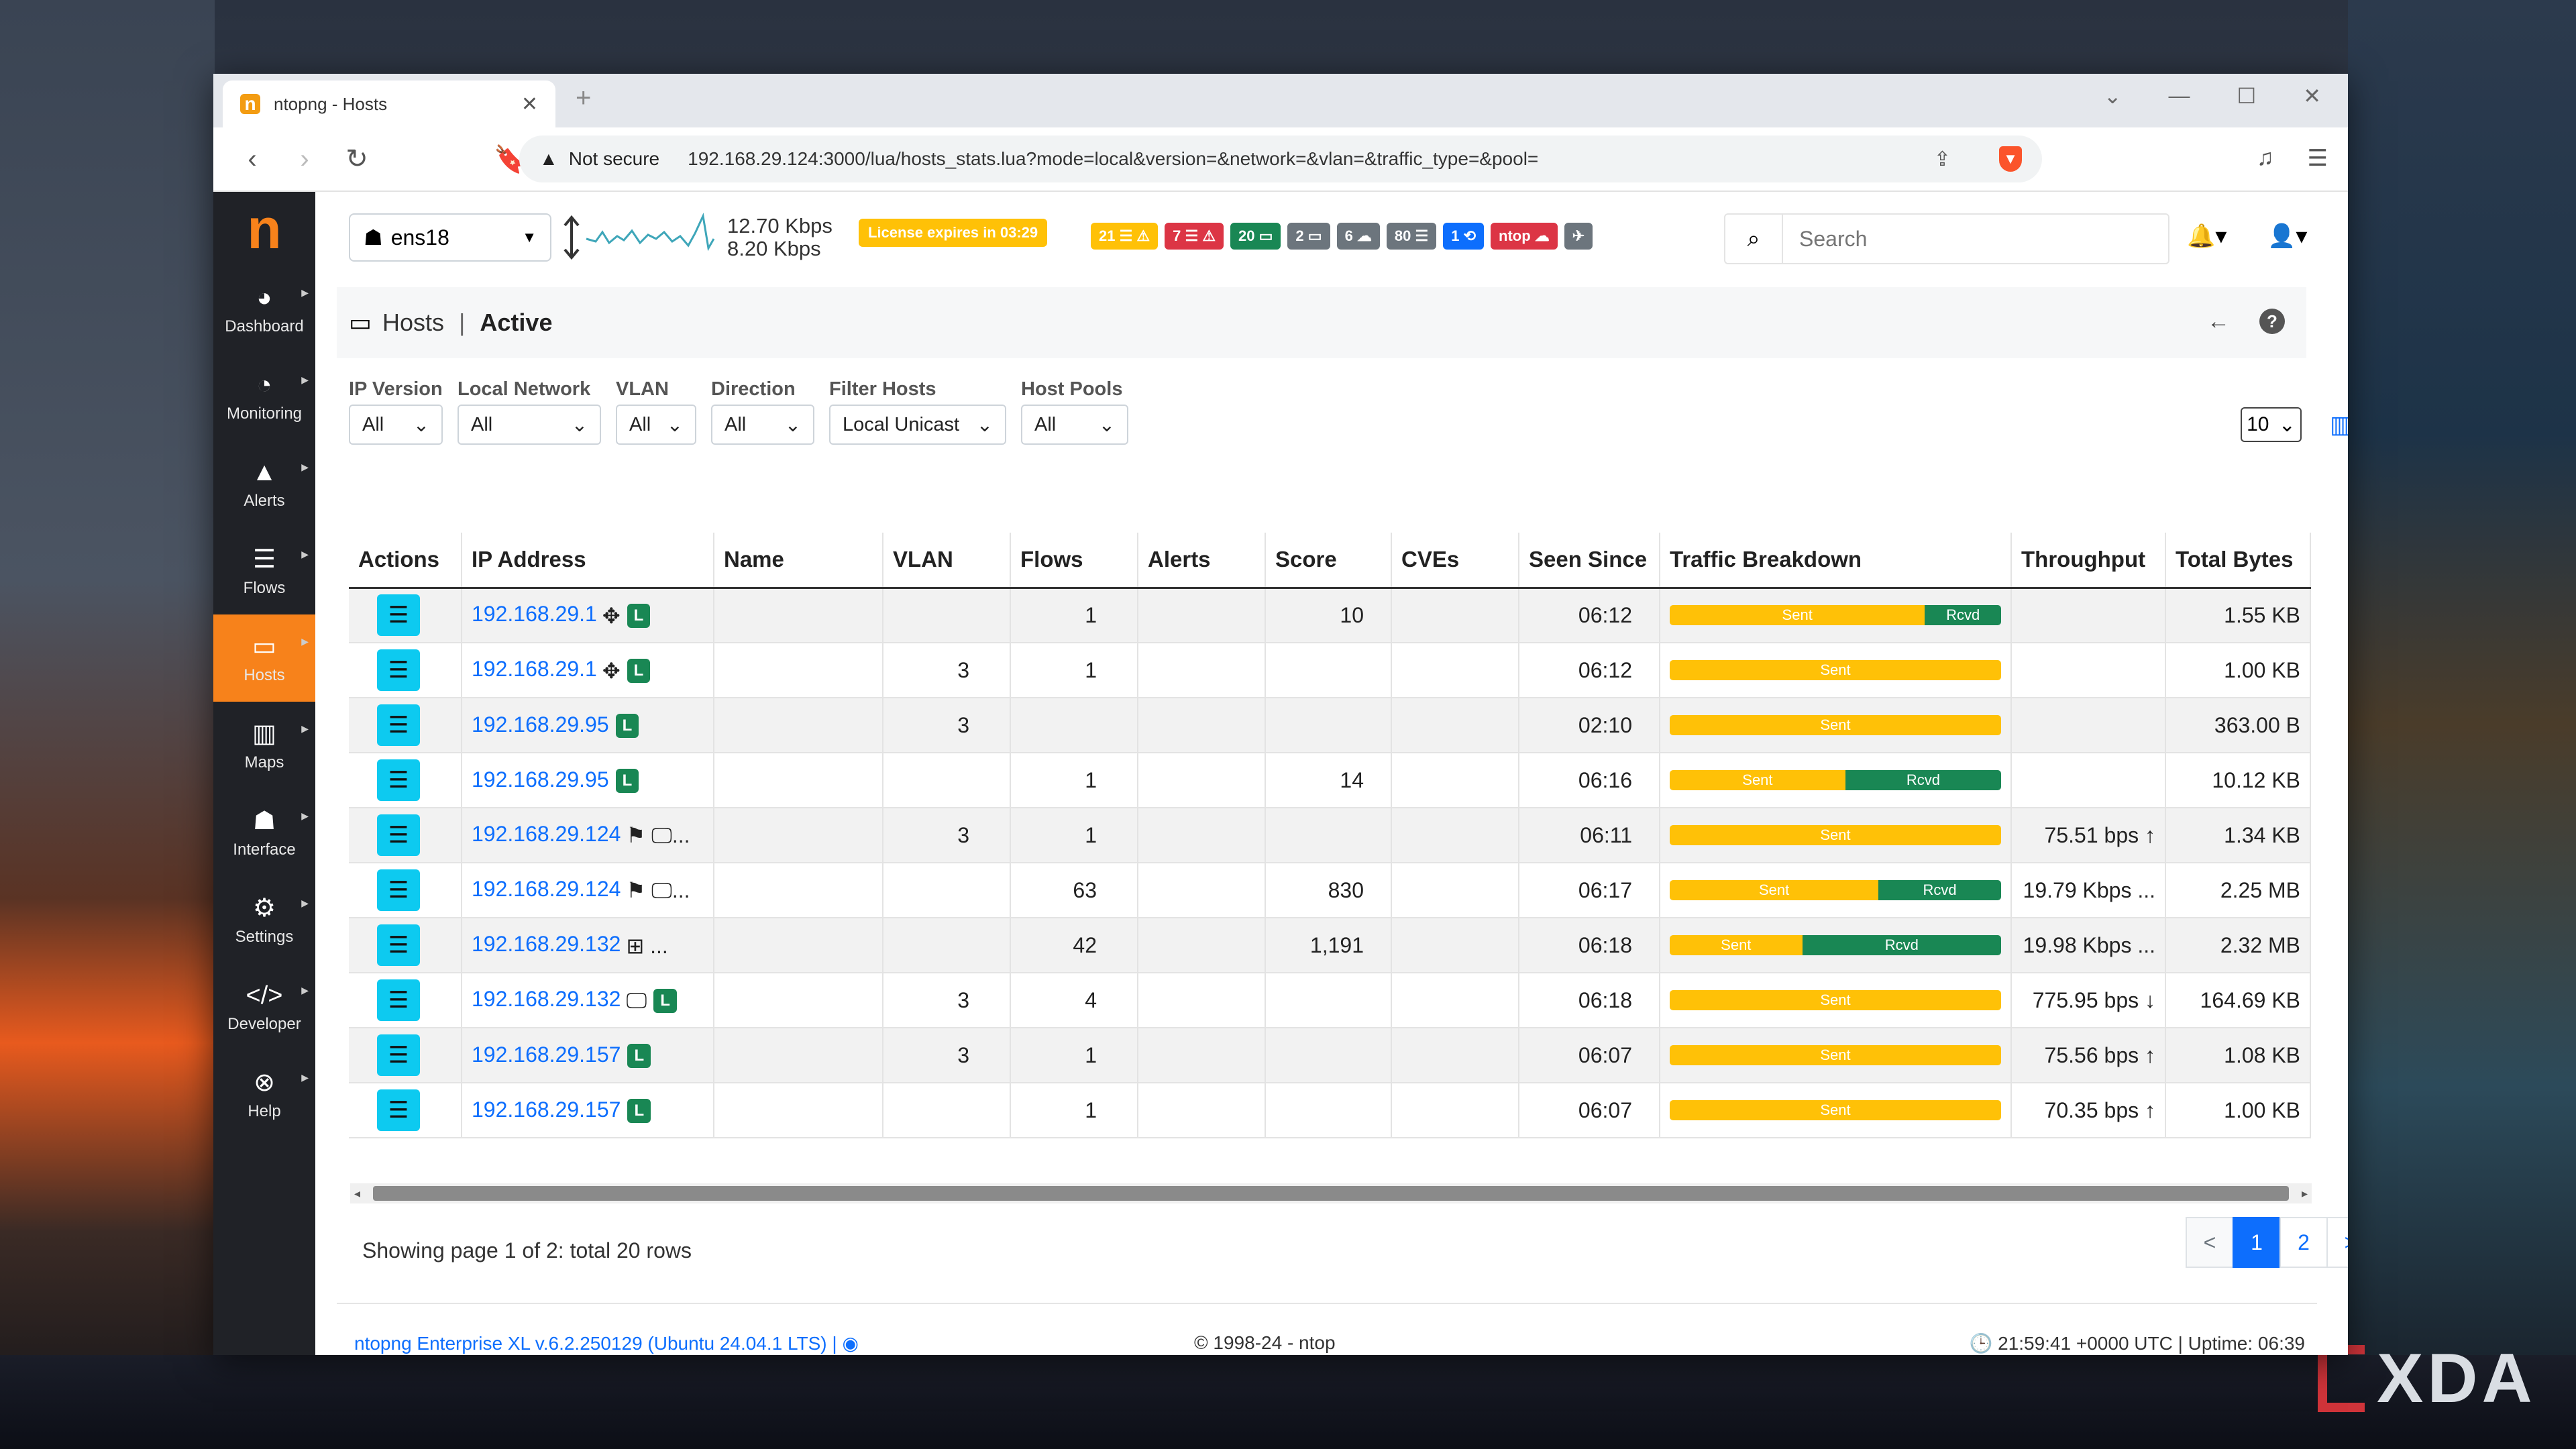 This screenshot has height=1449, width=2576. What do you see at coordinates (389, 103) in the screenshot?
I see `browser-tab: n ntopng - Hosts ✕` at bounding box center [389, 103].